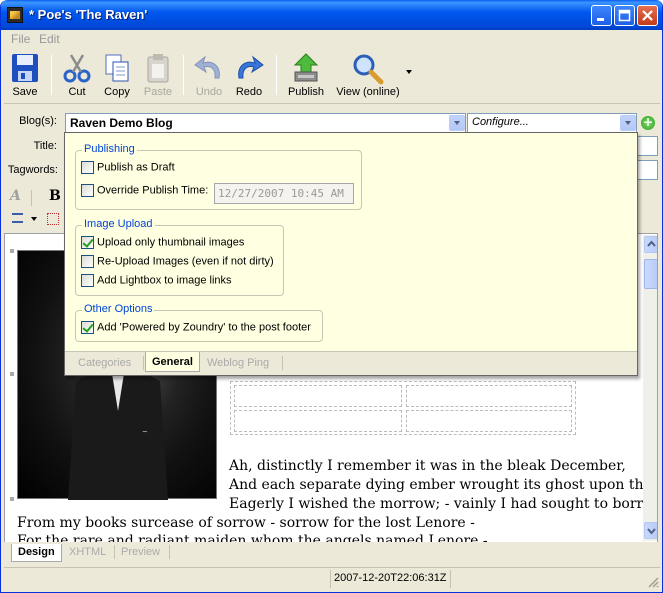  What do you see at coordinates (306, 75) in the screenshot?
I see `publish-button: Publish` at bounding box center [306, 75].